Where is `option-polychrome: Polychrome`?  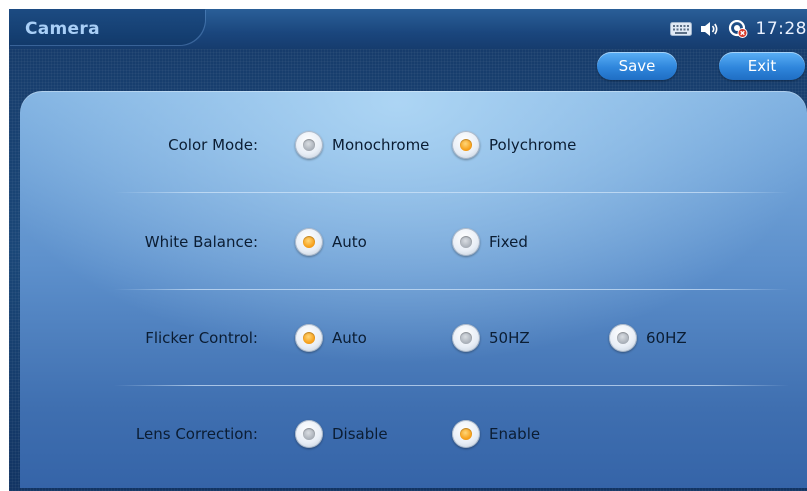
option-polychrome: Polychrome is located at coordinates (514, 145).